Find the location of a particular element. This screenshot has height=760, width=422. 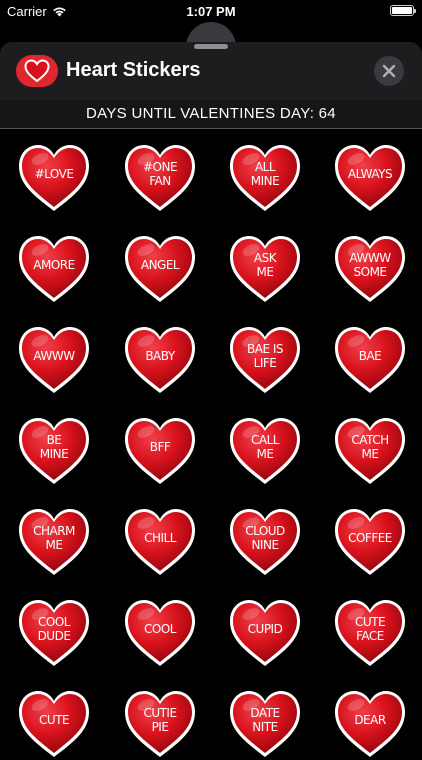

heart-sticker-label: CUTE FACE is located at coordinates (370, 629).